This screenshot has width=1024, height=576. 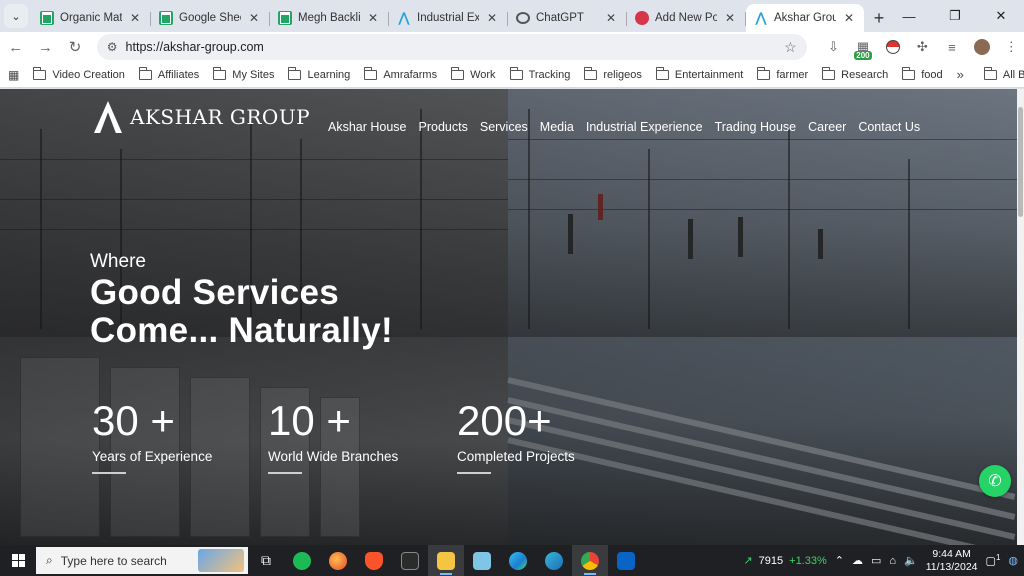 I want to click on volume-icon: 🔈, so click(x=911, y=560).